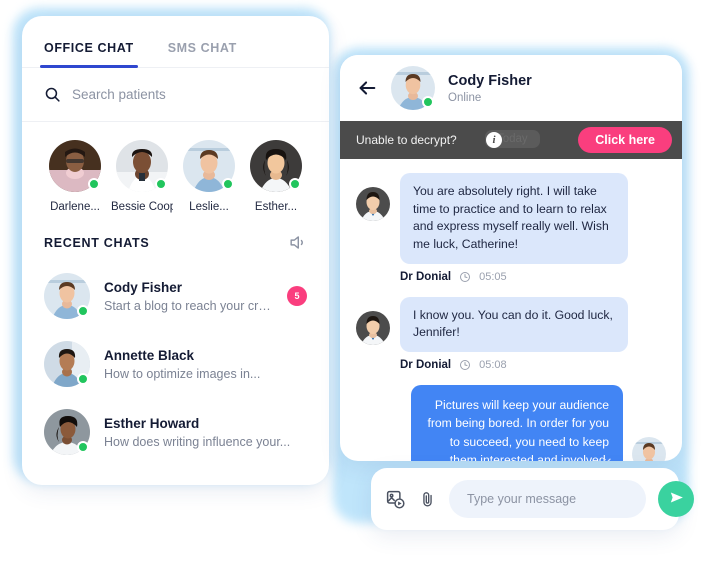 This screenshot has height=565, width=702. I want to click on search-icon, so click(52, 94).